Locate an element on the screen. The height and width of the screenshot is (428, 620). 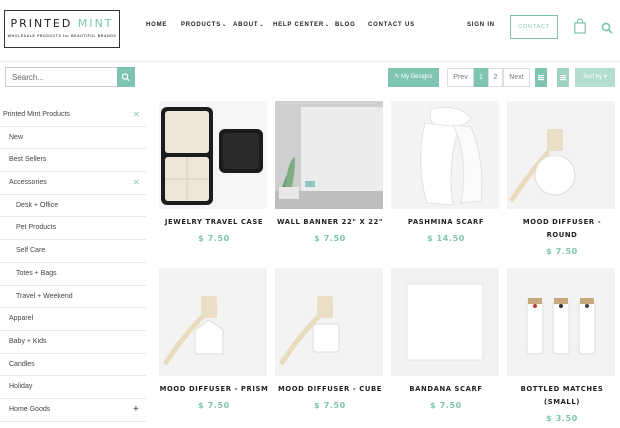
category-label: Best Sellers is located at coordinates (28, 160).